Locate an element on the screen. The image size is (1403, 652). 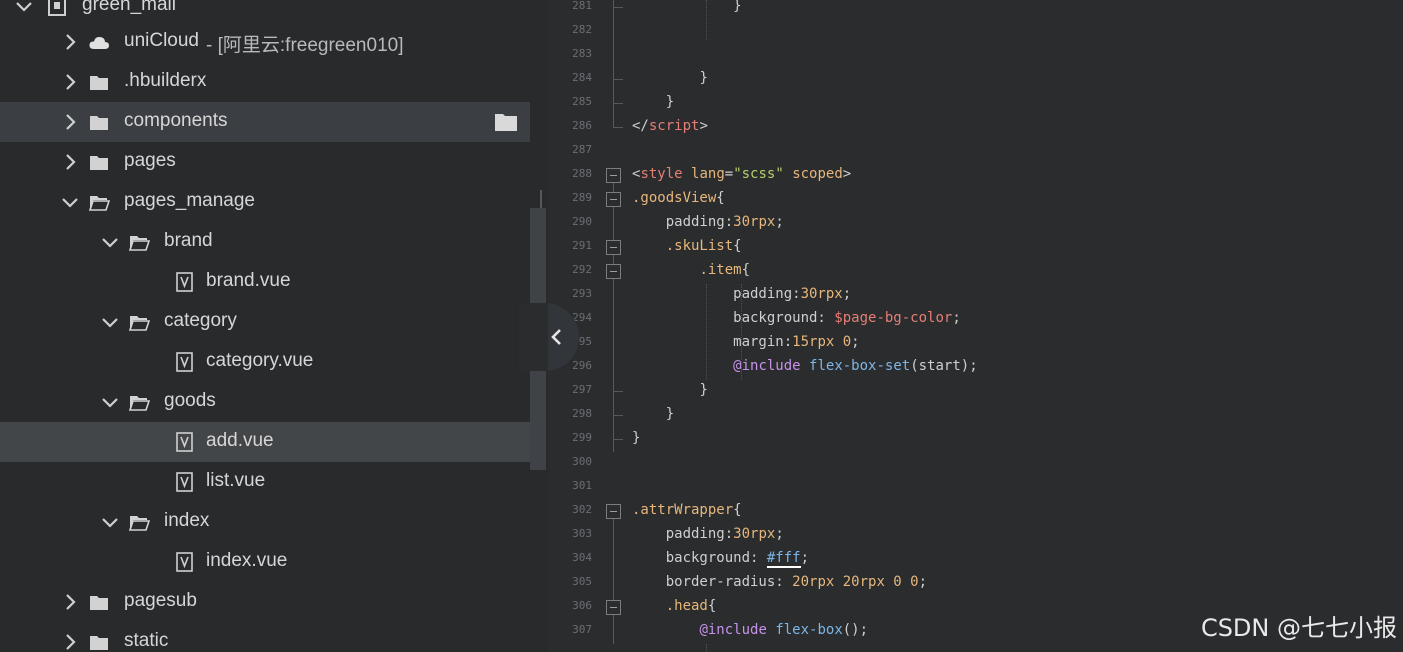
code-line: 291 .skuList{ is located at coordinates (975, 248).